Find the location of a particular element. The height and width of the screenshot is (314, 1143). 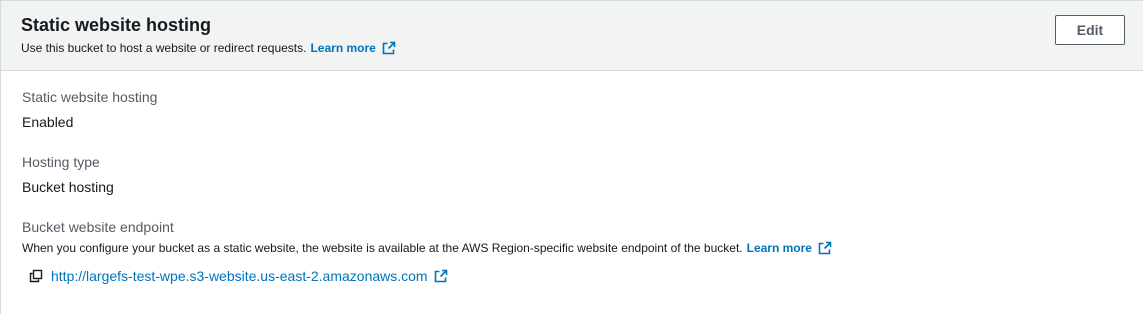

panel-title: Static website hosting is located at coordinates (116, 25).